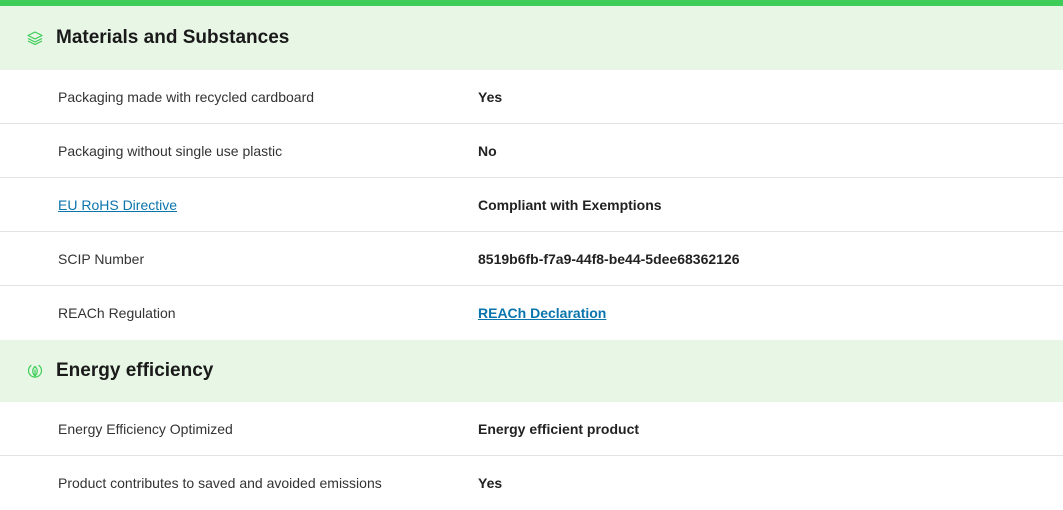 This screenshot has width=1063, height=510. I want to click on row-value-cell: REACh Declaration, so click(542, 313).